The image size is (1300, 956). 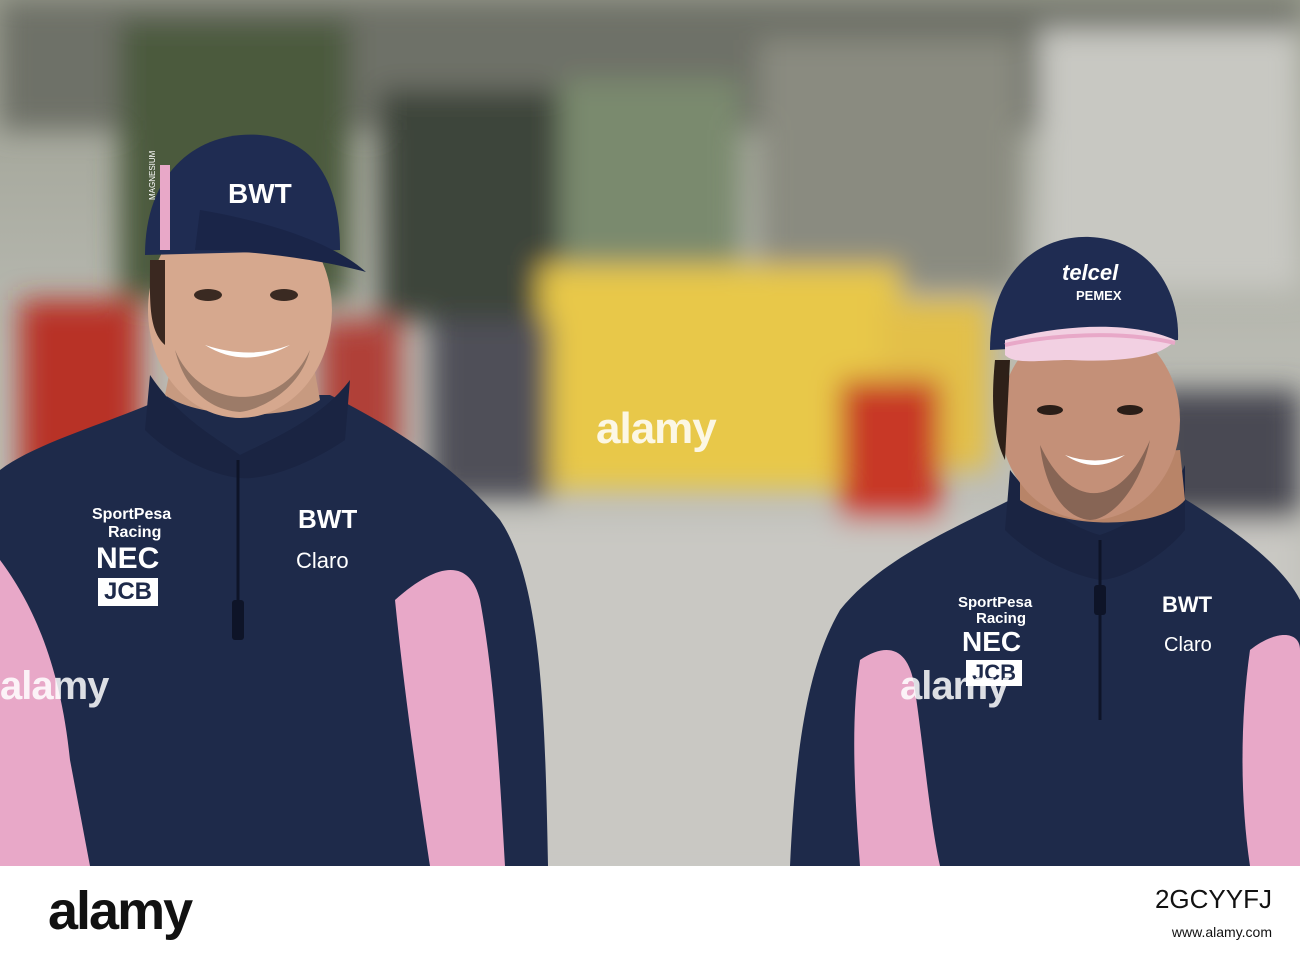 What do you see at coordinates (152, 175) in the screenshot?
I see `left-cap-side-text: MAGNESIUM` at bounding box center [152, 175].